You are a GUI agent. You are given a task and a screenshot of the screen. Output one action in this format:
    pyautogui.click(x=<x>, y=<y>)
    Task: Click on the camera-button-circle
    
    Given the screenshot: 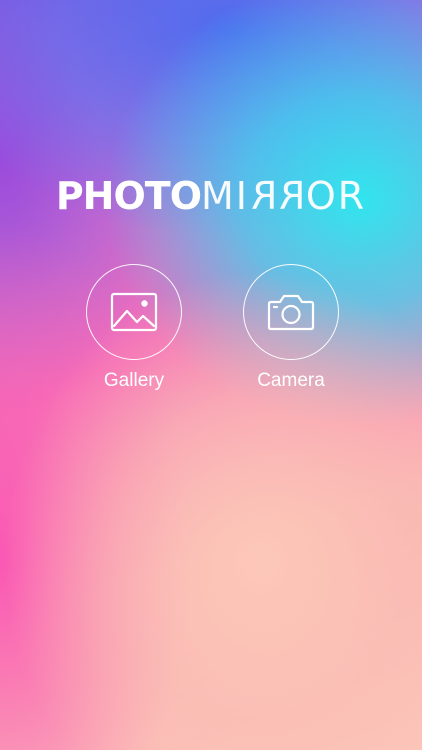 What is the action you would take?
    pyautogui.click(x=291, y=312)
    